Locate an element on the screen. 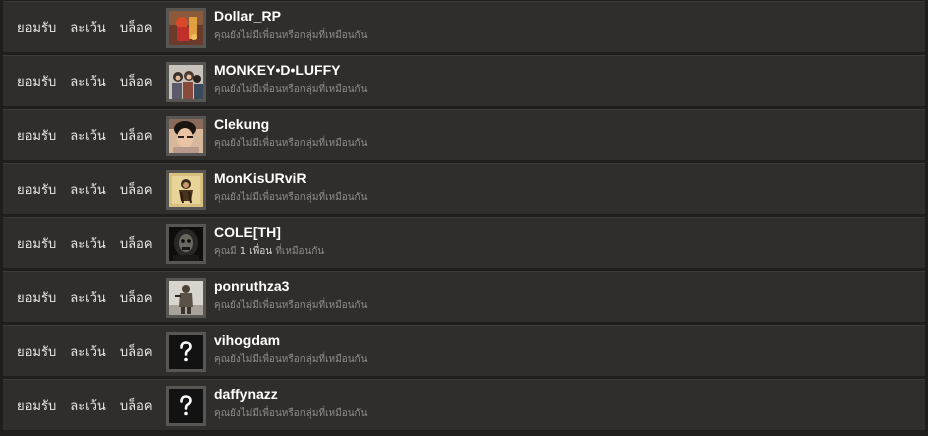  requester-name: Clekung is located at coordinates (241, 124).